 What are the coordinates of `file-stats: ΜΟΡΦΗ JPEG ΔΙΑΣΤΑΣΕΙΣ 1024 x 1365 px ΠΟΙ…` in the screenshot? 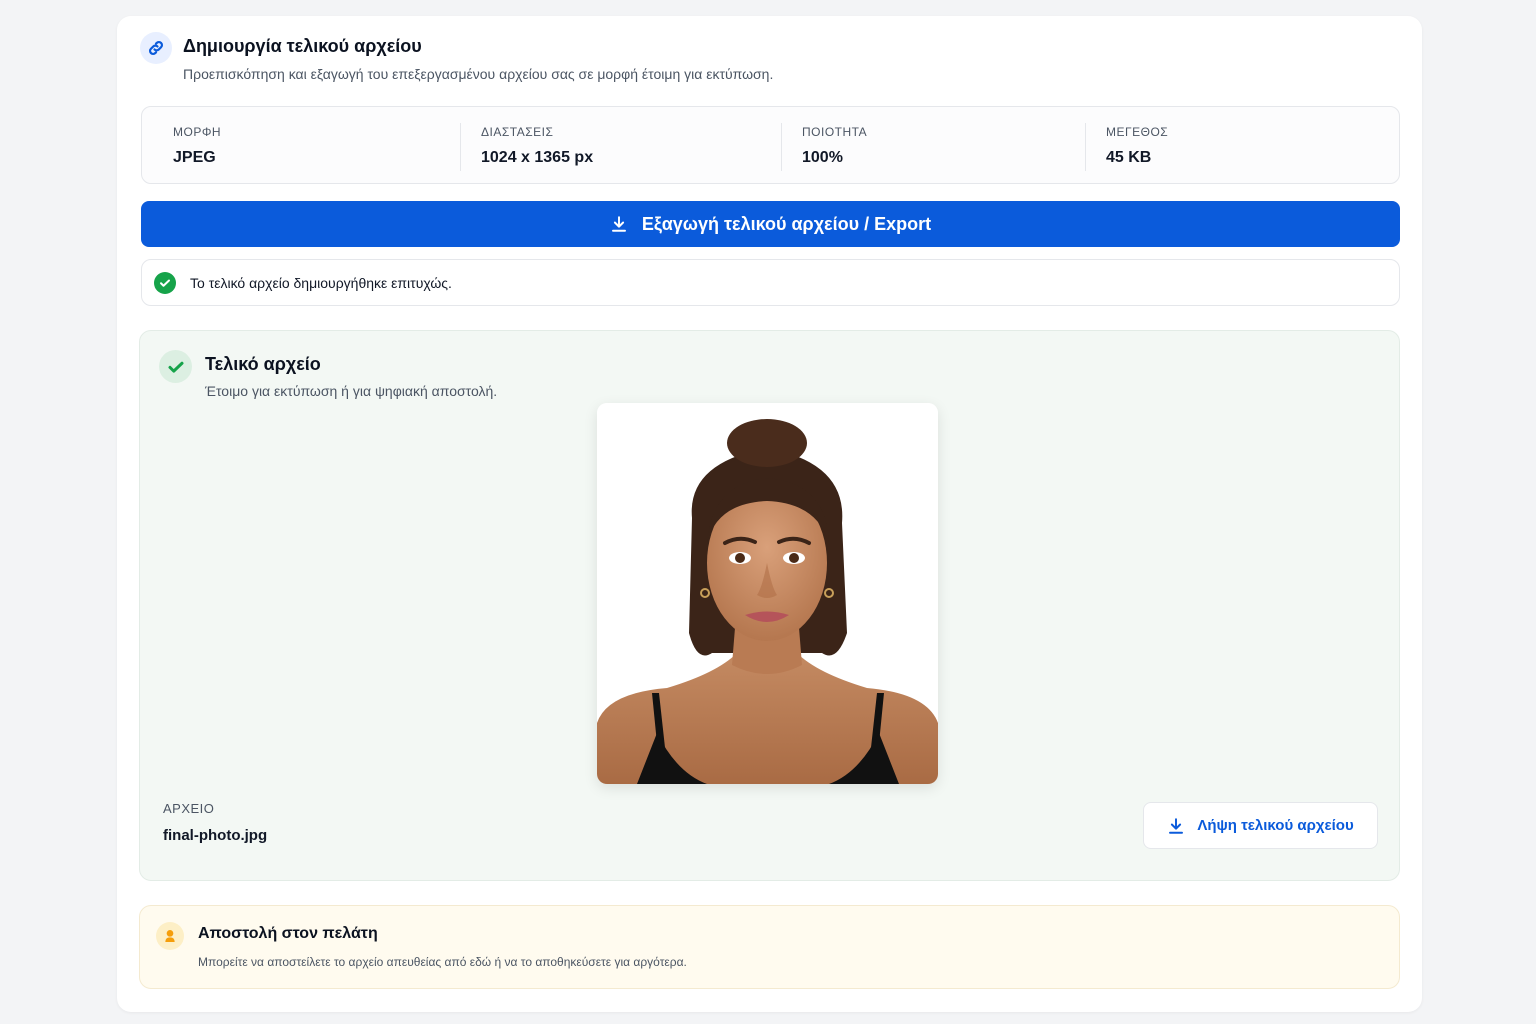 It's located at (770, 145).